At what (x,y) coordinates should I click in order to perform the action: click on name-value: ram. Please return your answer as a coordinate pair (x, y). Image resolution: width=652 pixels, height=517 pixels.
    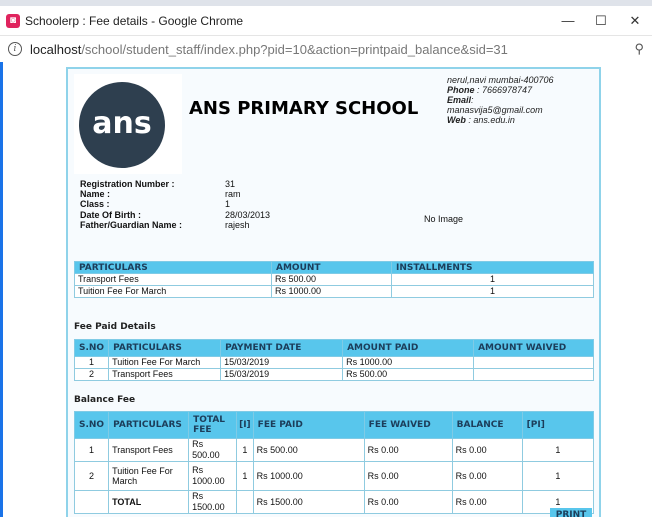
    Looking at the image, I should click on (233, 194).